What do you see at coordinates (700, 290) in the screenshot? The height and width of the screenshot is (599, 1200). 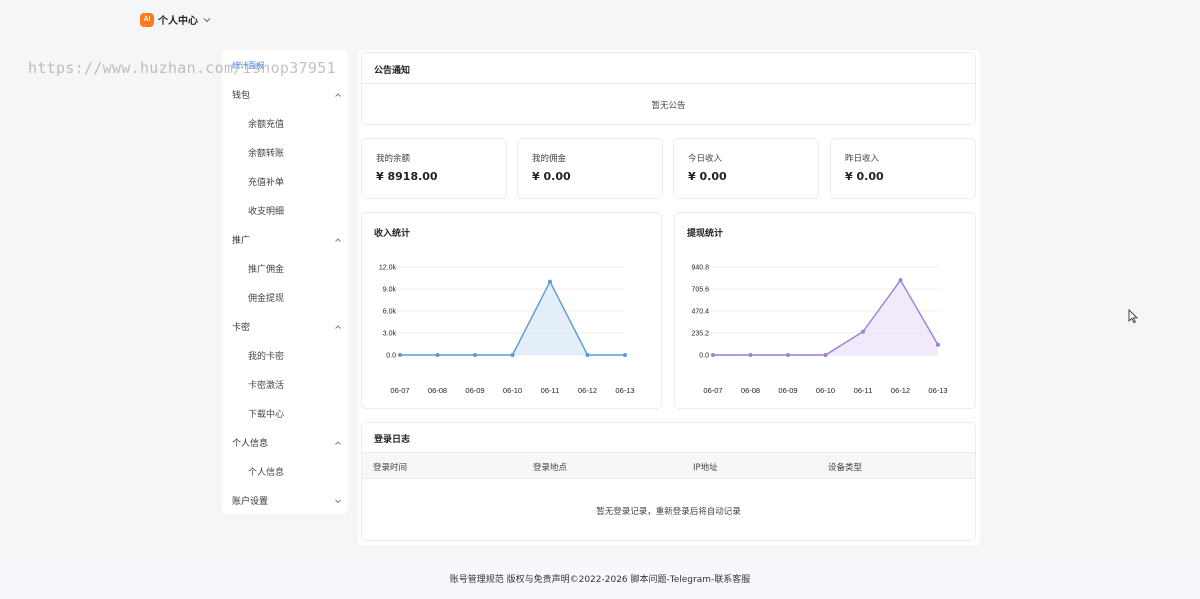 I see `y-tick-label: 705.6` at bounding box center [700, 290].